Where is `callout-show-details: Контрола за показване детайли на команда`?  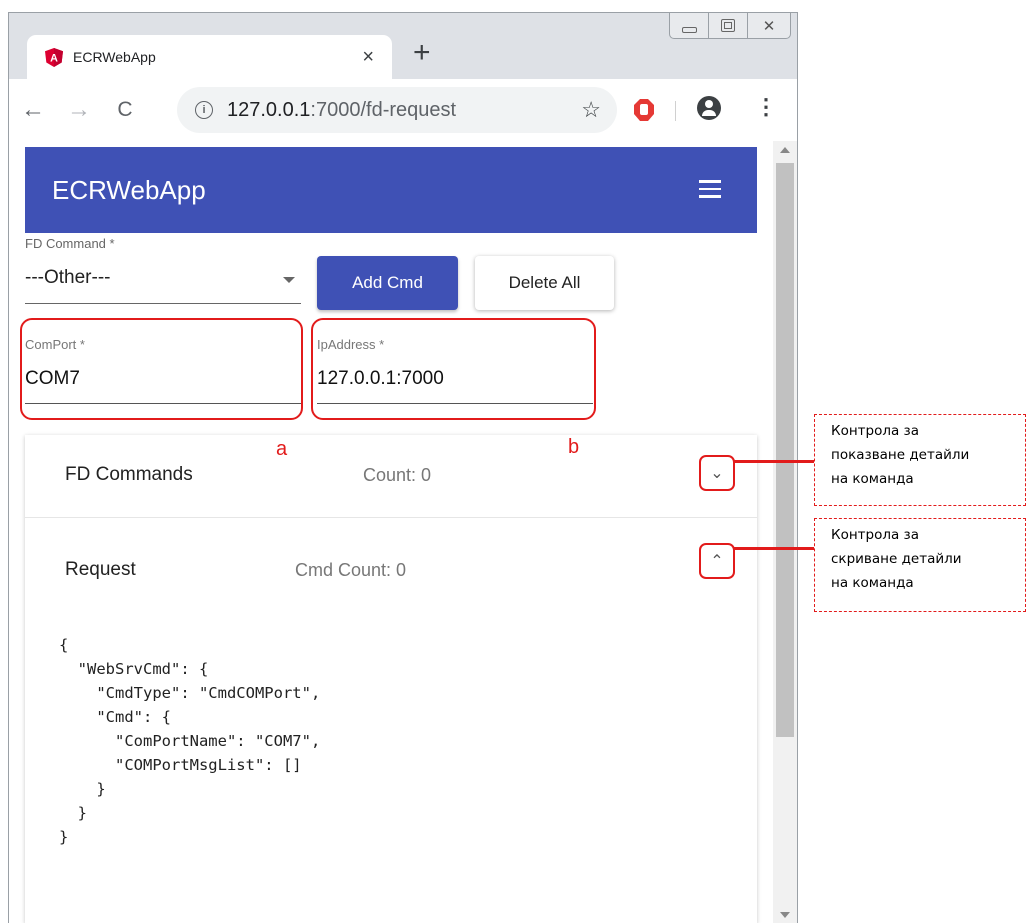
callout-show-details: Контрола за показване детайли на команда is located at coordinates (920, 460).